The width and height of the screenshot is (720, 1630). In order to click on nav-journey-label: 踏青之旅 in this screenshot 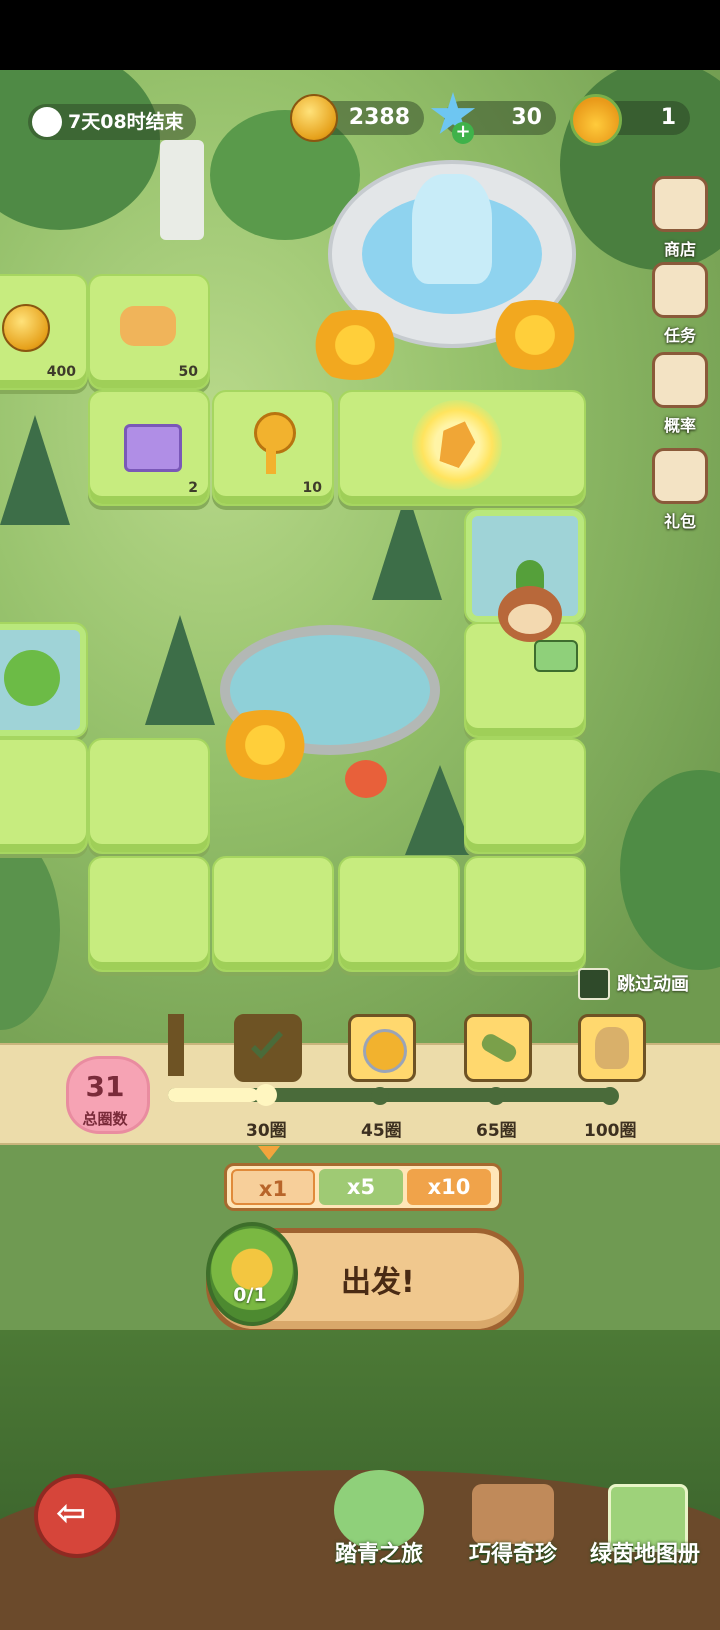, I will do `click(378, 1554)`.